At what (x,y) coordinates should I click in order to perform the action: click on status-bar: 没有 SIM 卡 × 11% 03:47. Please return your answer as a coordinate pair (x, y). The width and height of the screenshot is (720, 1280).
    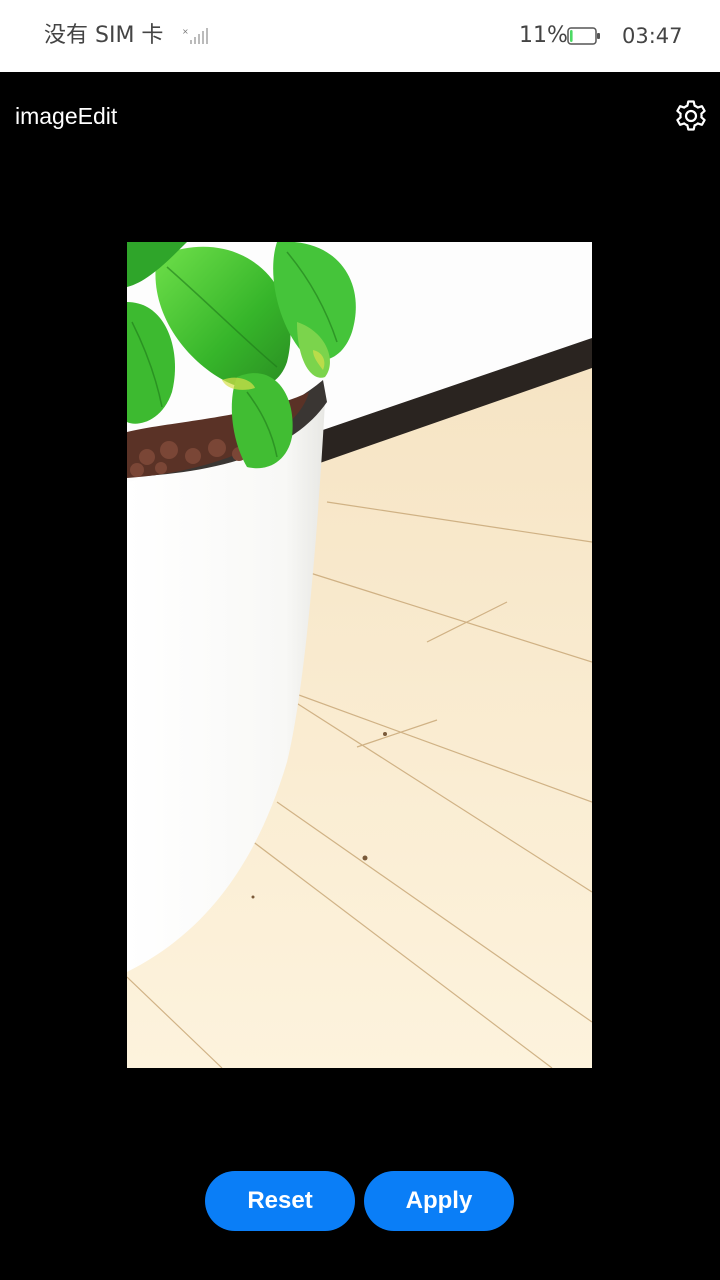
    Looking at the image, I should click on (360, 36).